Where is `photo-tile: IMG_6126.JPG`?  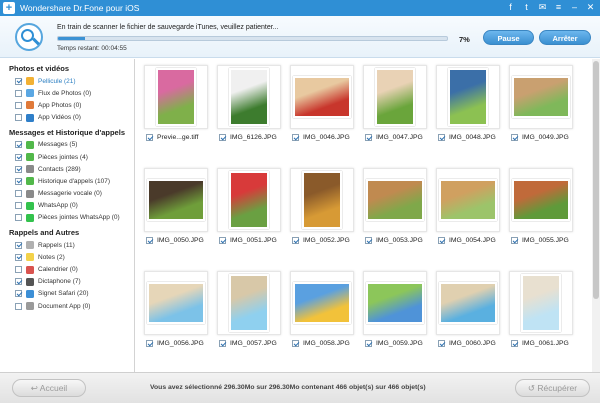 photo-tile: IMG_6126.JPG is located at coordinates (250, 107).